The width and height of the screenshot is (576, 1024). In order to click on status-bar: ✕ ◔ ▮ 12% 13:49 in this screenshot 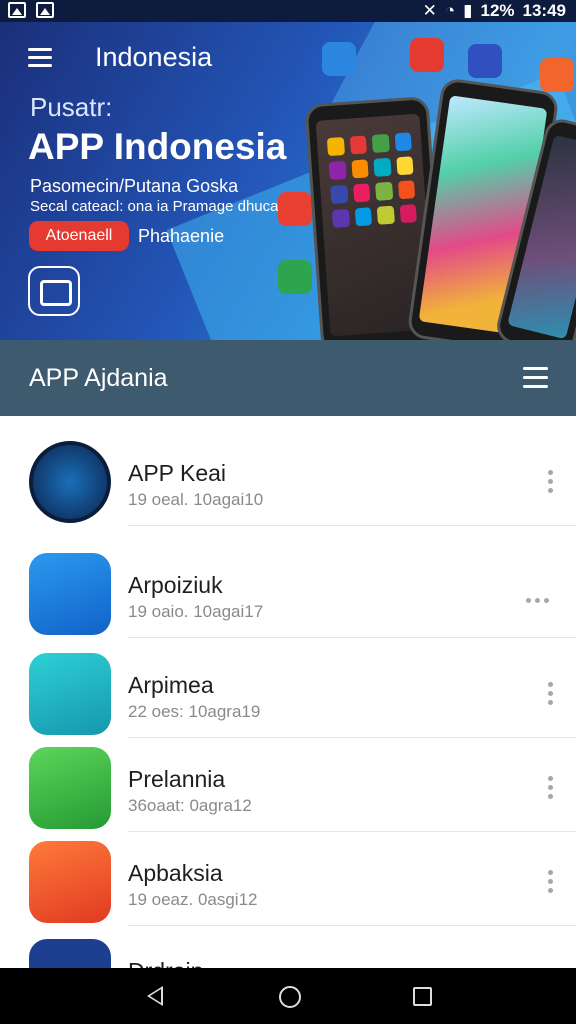, I will do `click(288, 11)`.